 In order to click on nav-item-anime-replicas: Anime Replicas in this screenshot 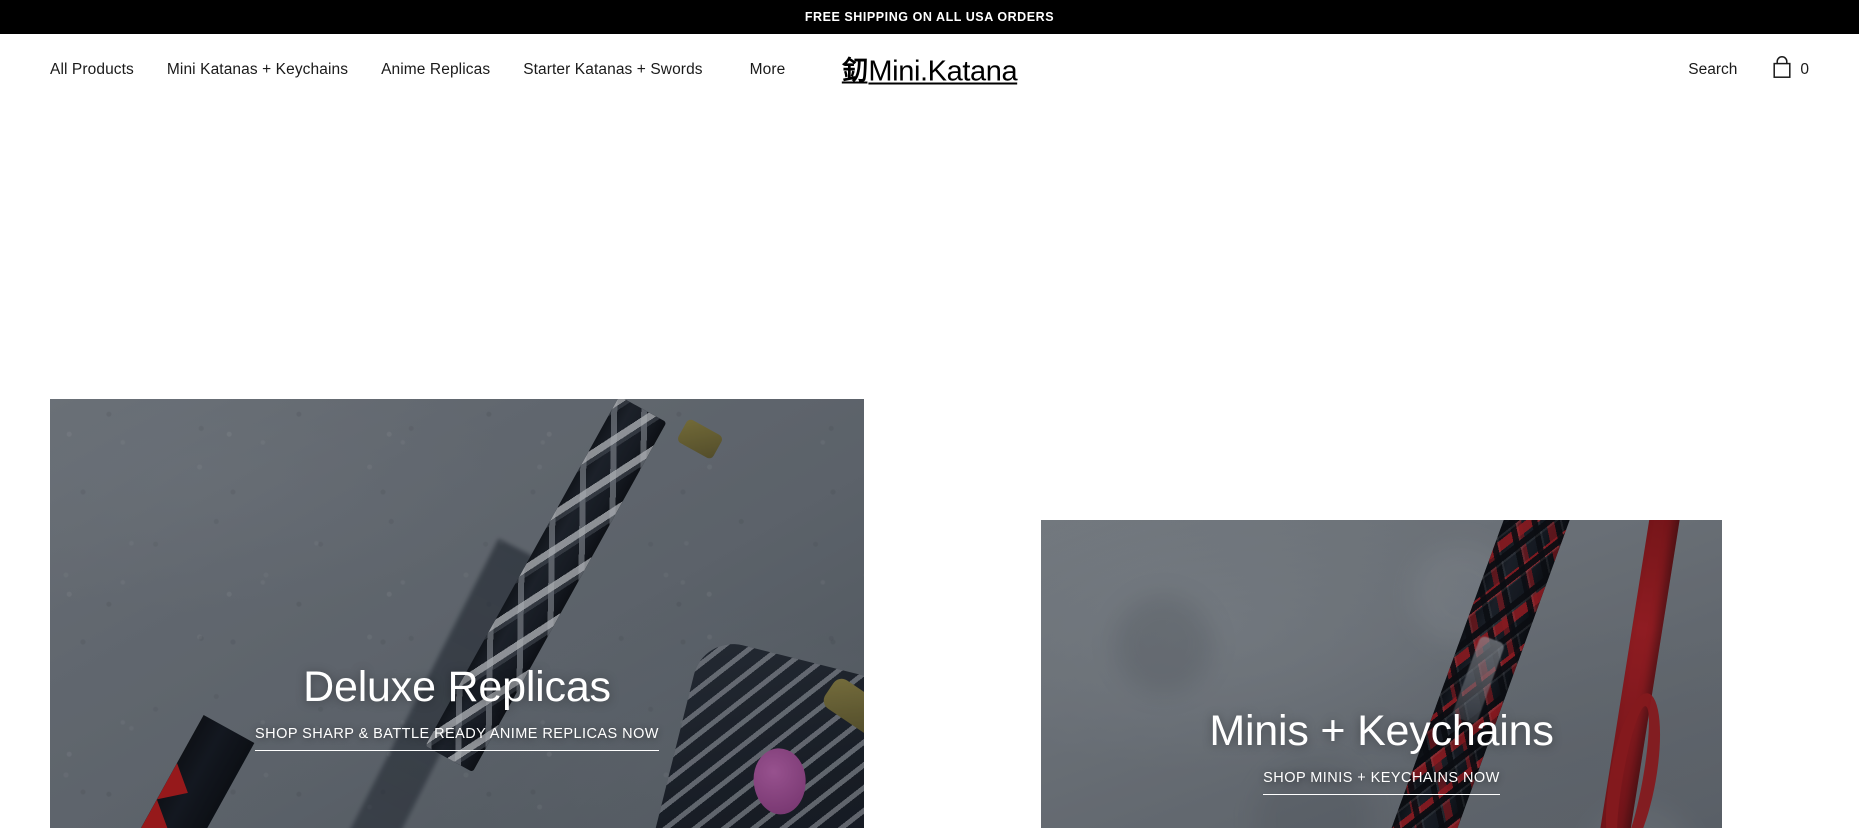, I will do `click(435, 70)`.